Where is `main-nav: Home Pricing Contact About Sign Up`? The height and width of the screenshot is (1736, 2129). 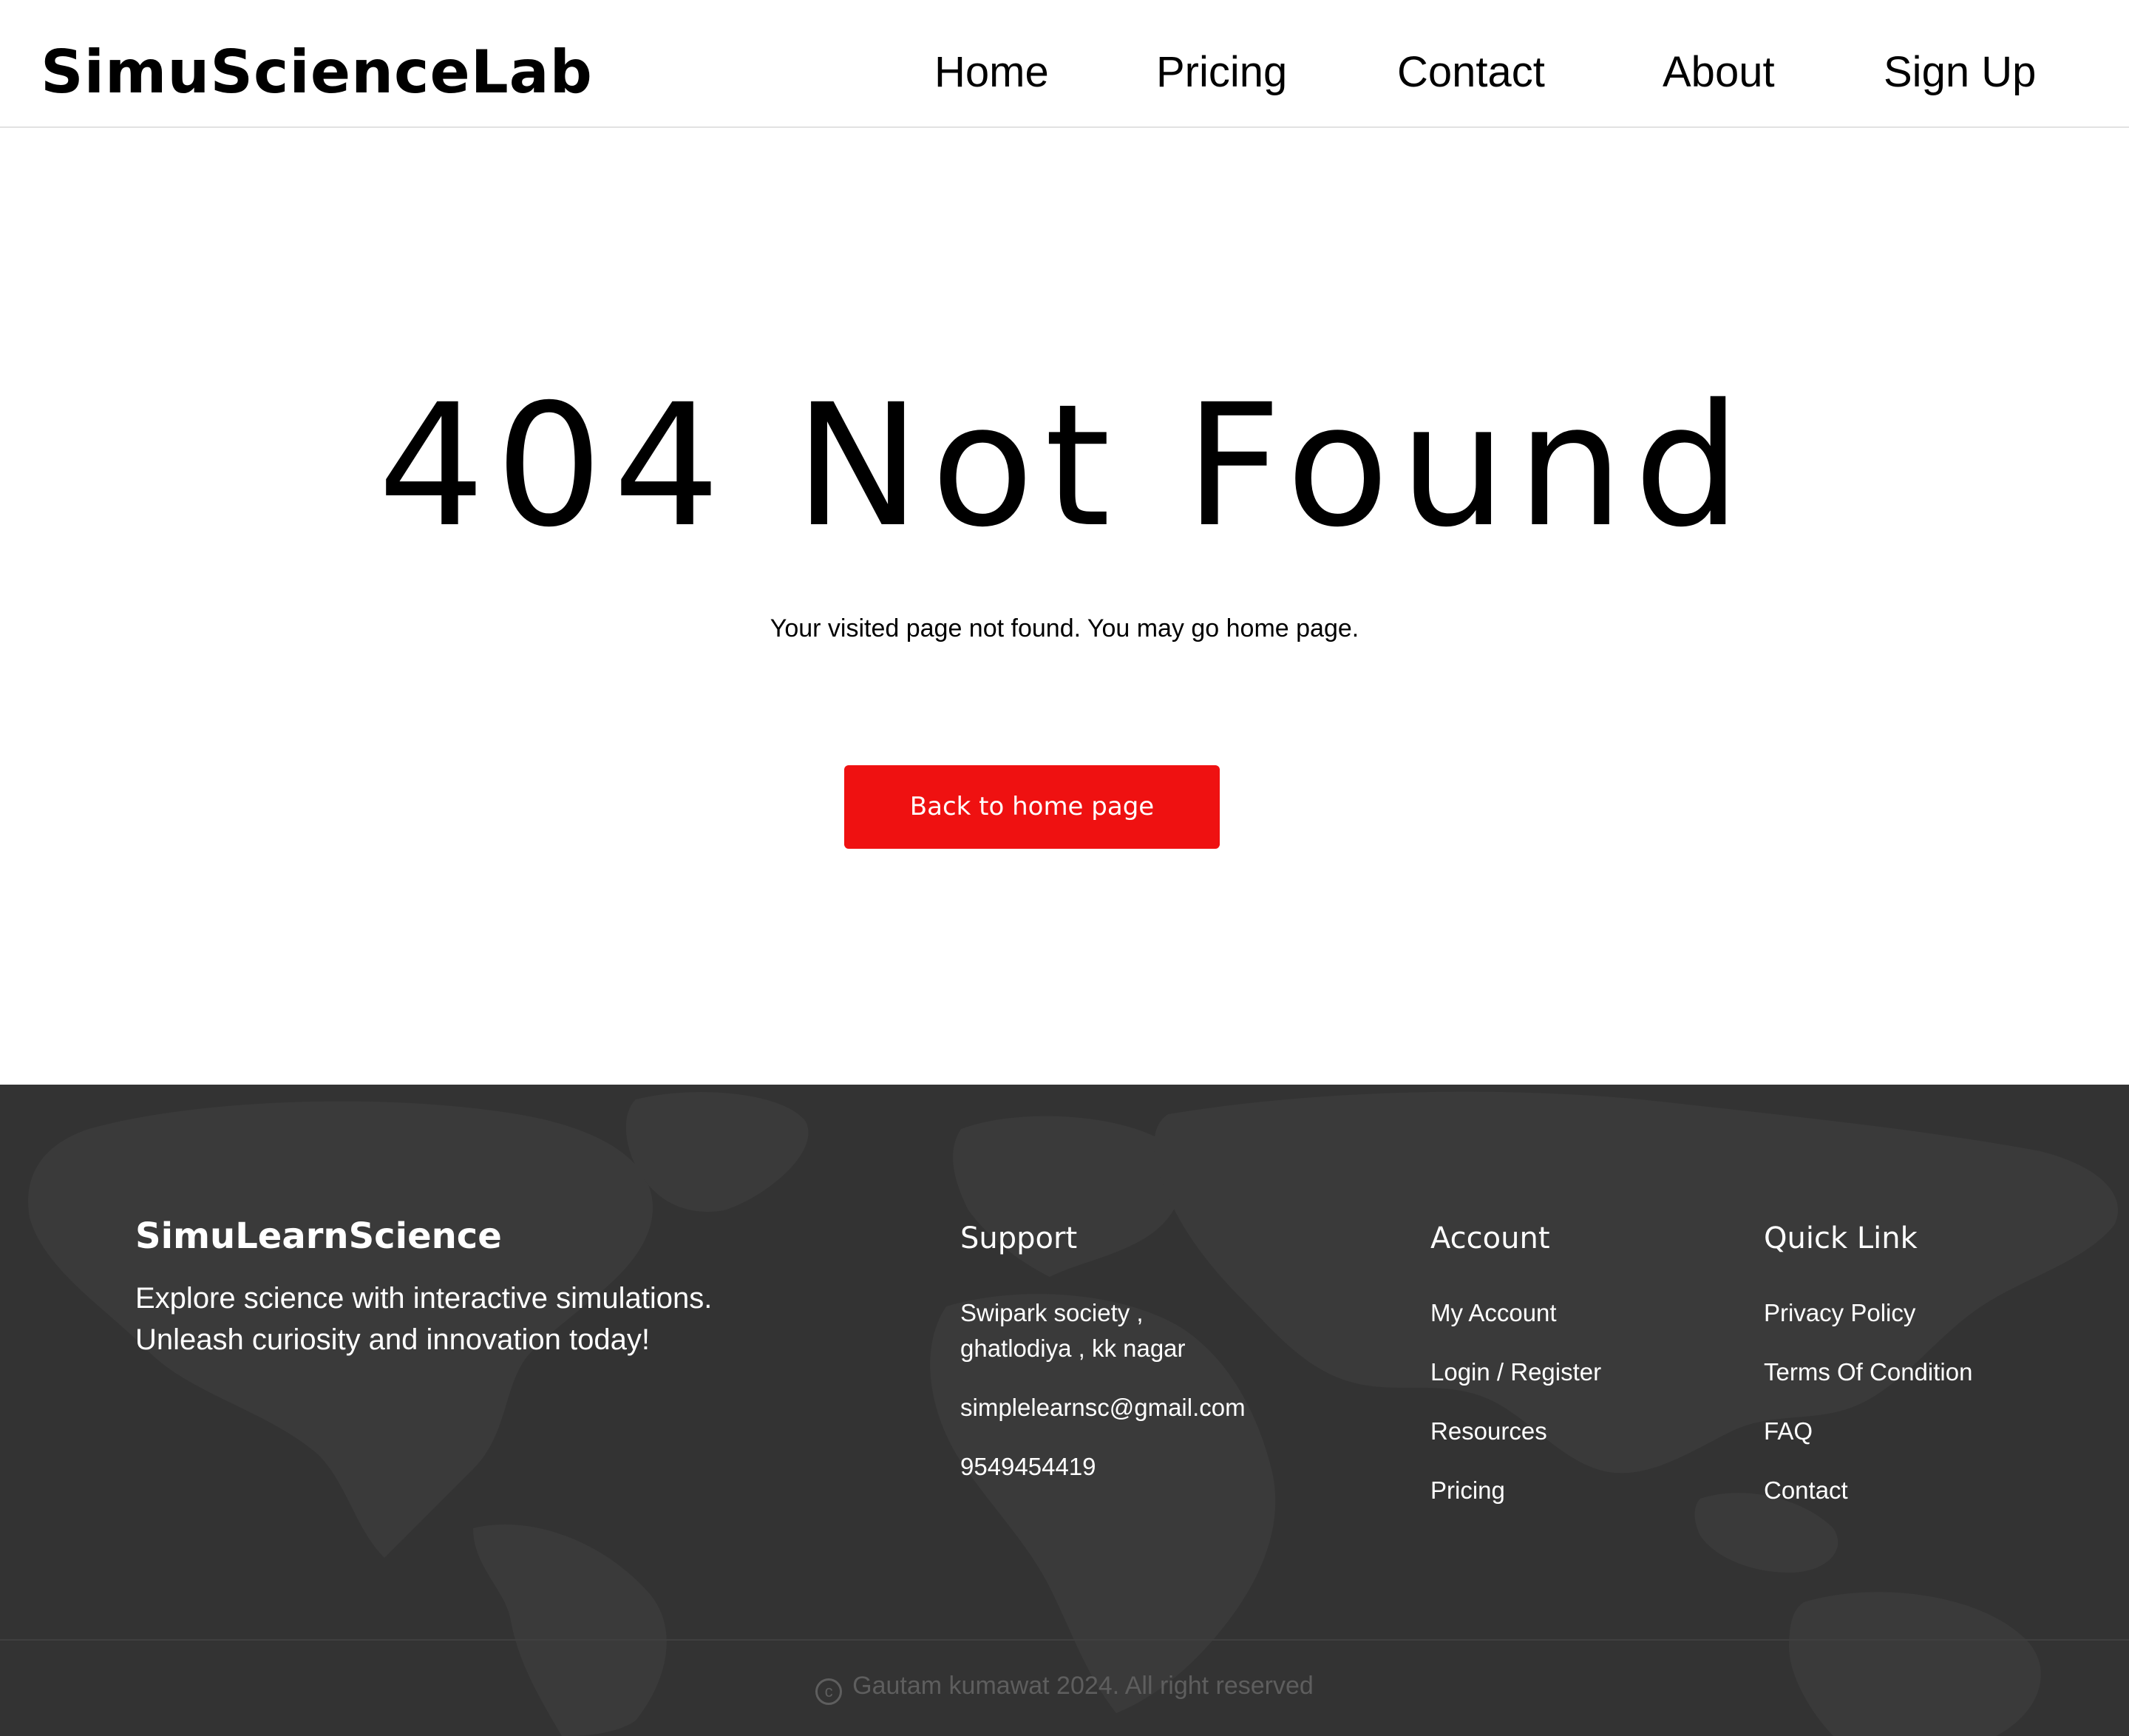
main-nav: Home Pricing Contact About Sign Up is located at coordinates (1064, 64).